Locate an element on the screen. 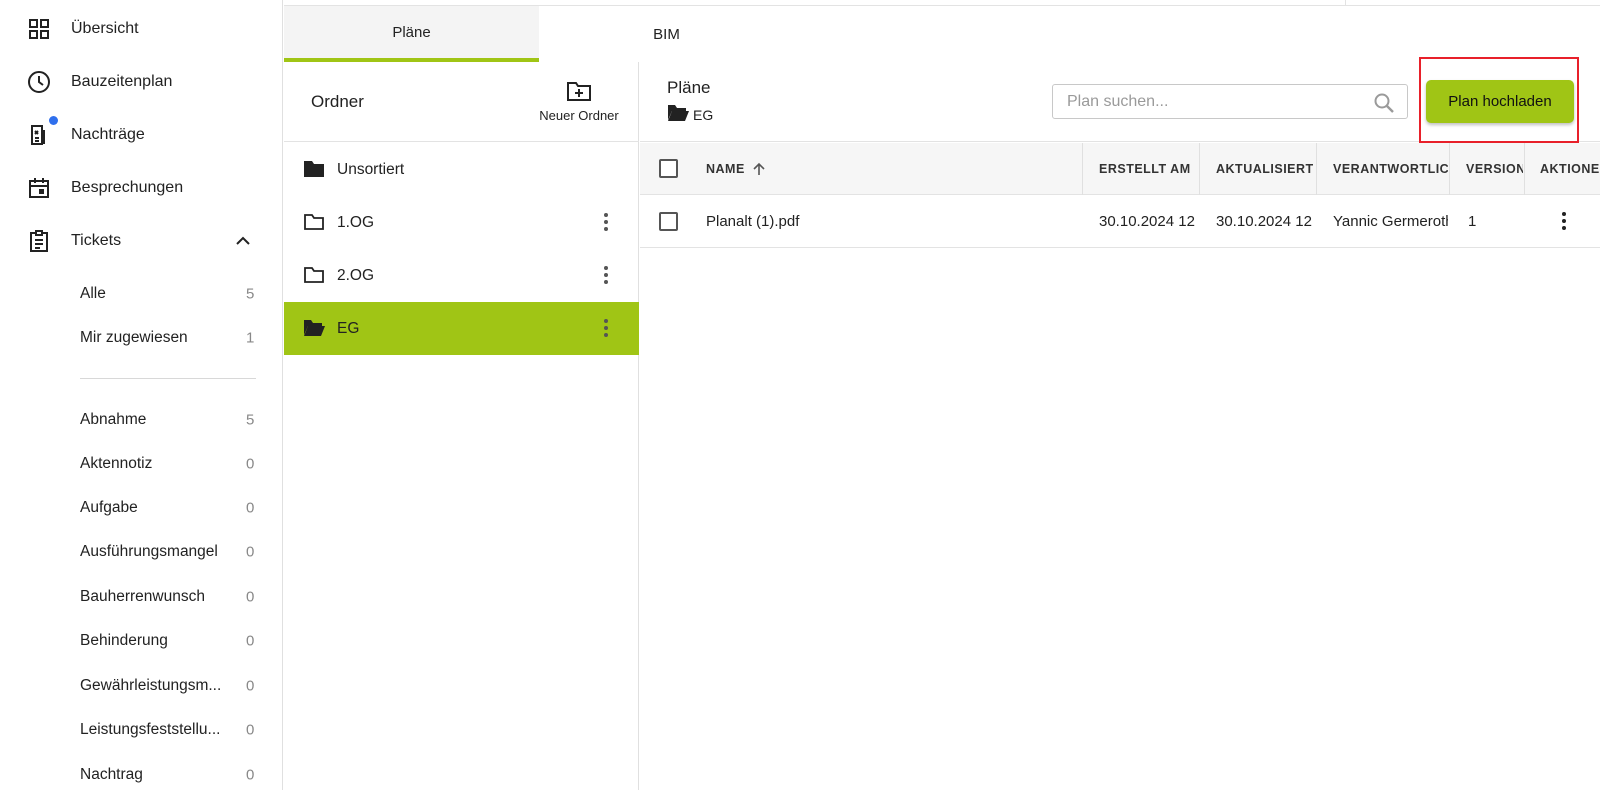 Image resolution: width=1600 pixels, height=790 pixels. folder-label: 2.OG is located at coordinates (355, 276).